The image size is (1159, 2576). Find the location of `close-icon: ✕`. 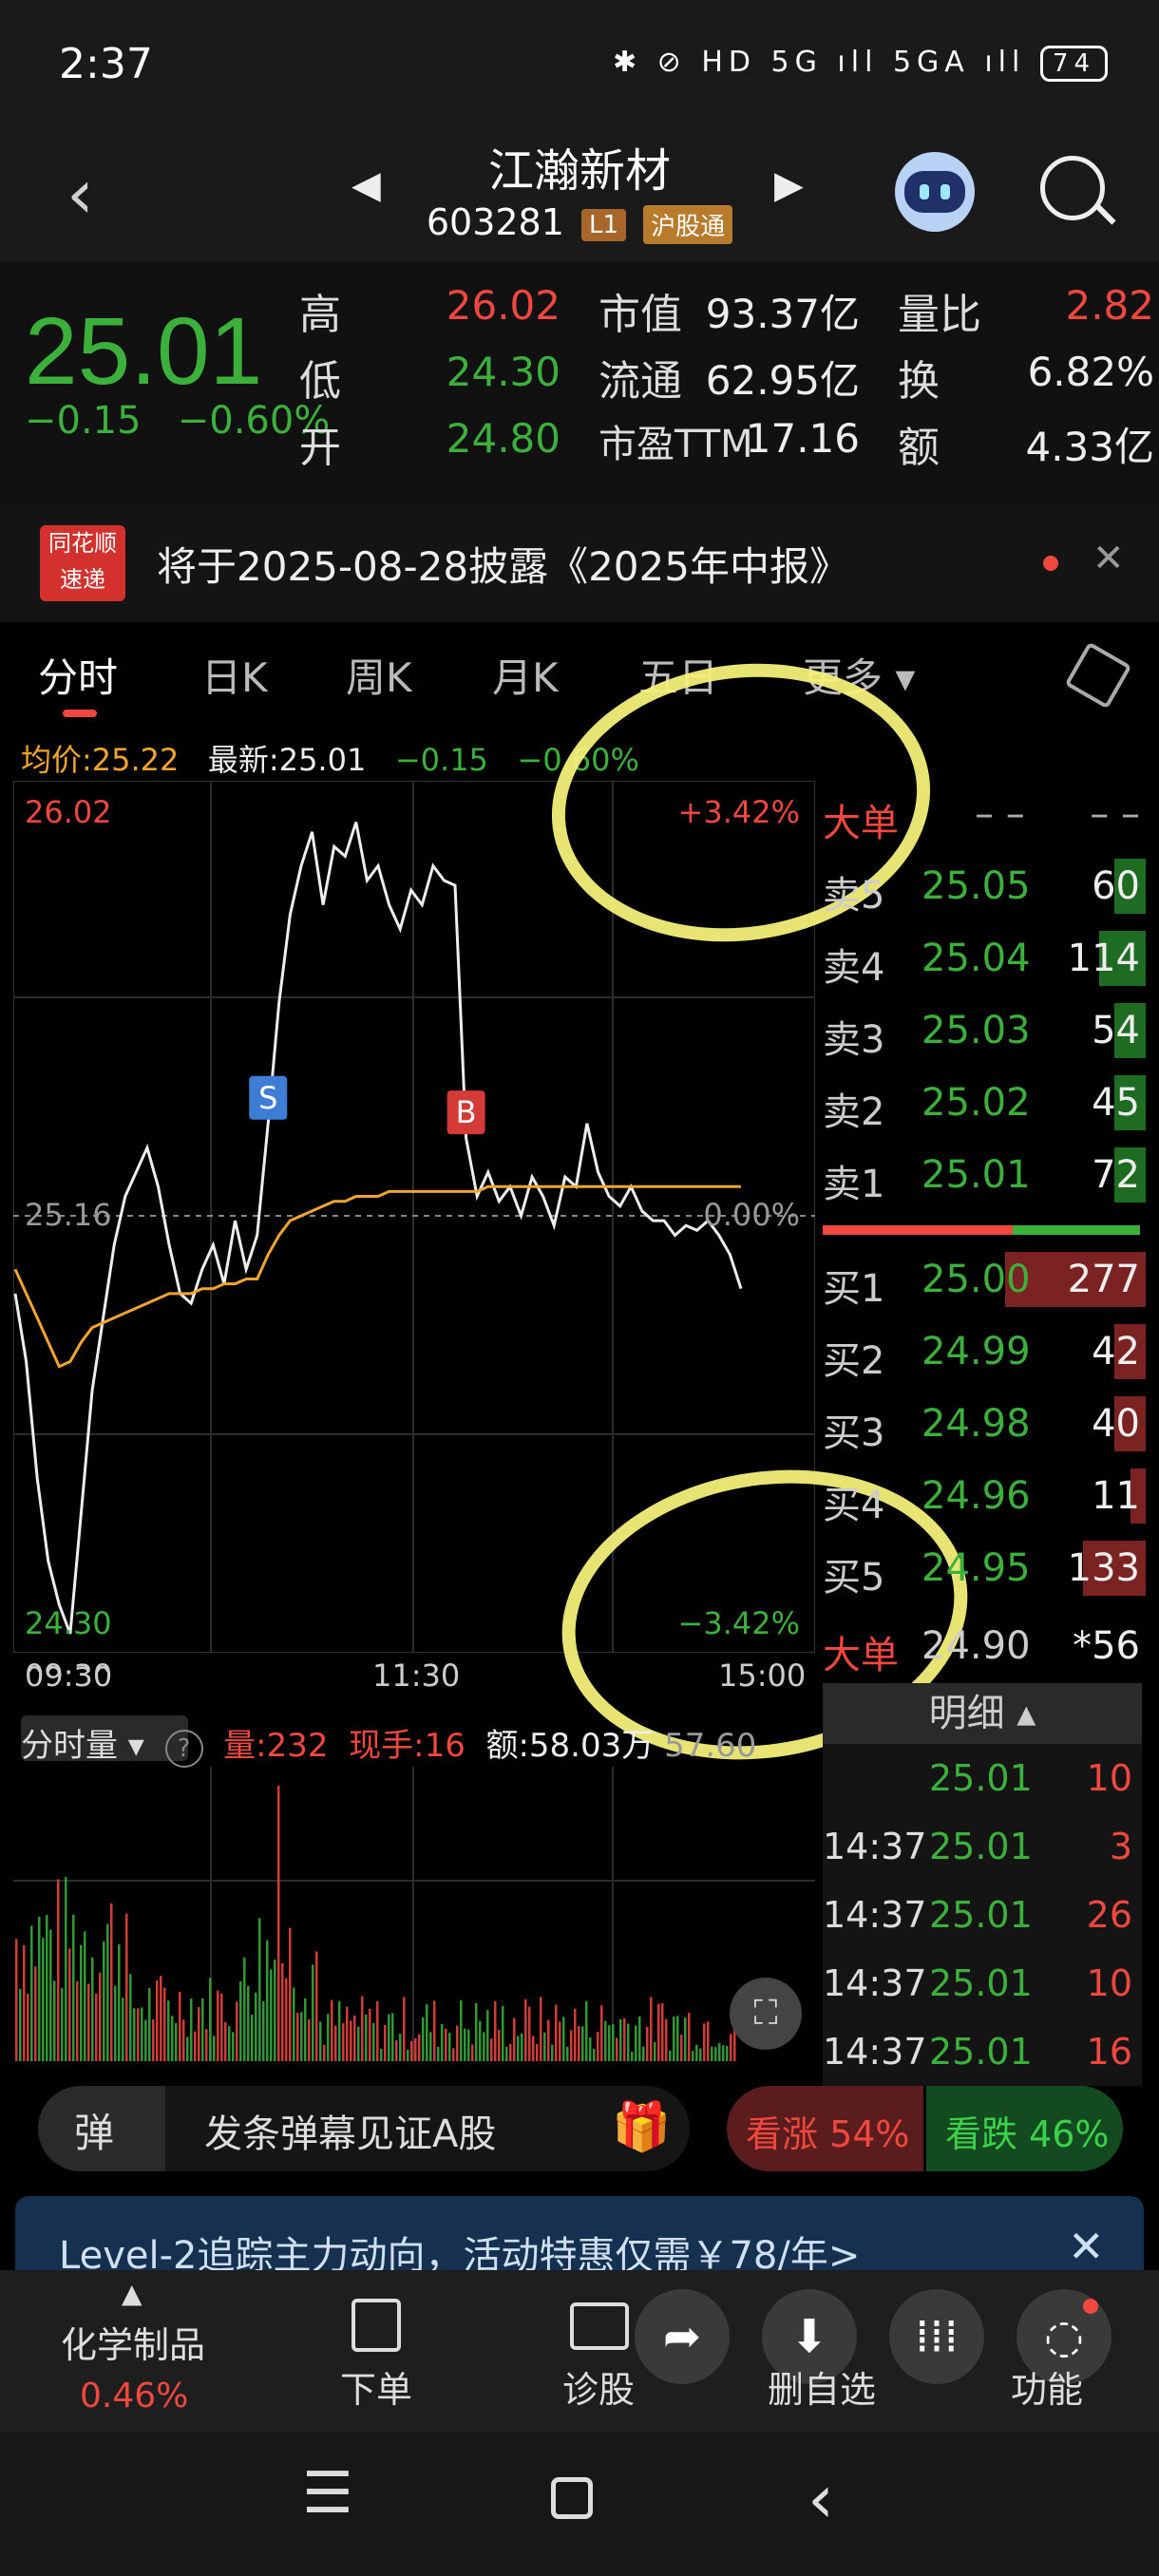

close-icon: ✕ is located at coordinates (1108, 558).